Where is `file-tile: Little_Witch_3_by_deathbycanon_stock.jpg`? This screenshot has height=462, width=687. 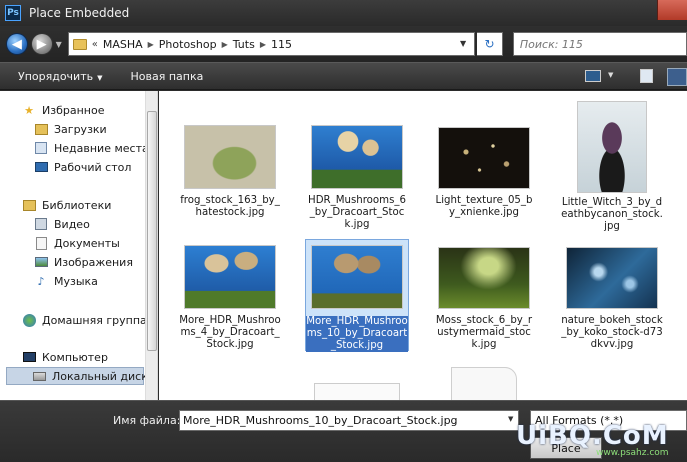
file-tile: Little_Witch_3_by_deathbycanon_stock.jpg is located at coordinates (612, 166).